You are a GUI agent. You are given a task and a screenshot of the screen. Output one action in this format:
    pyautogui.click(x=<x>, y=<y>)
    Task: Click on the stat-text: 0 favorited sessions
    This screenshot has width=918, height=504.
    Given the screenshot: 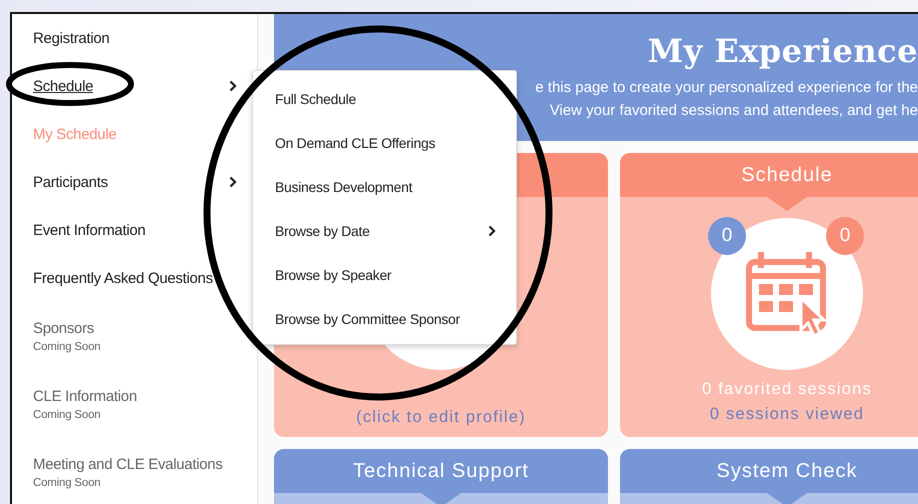 What is the action you would take?
    pyautogui.click(x=787, y=389)
    